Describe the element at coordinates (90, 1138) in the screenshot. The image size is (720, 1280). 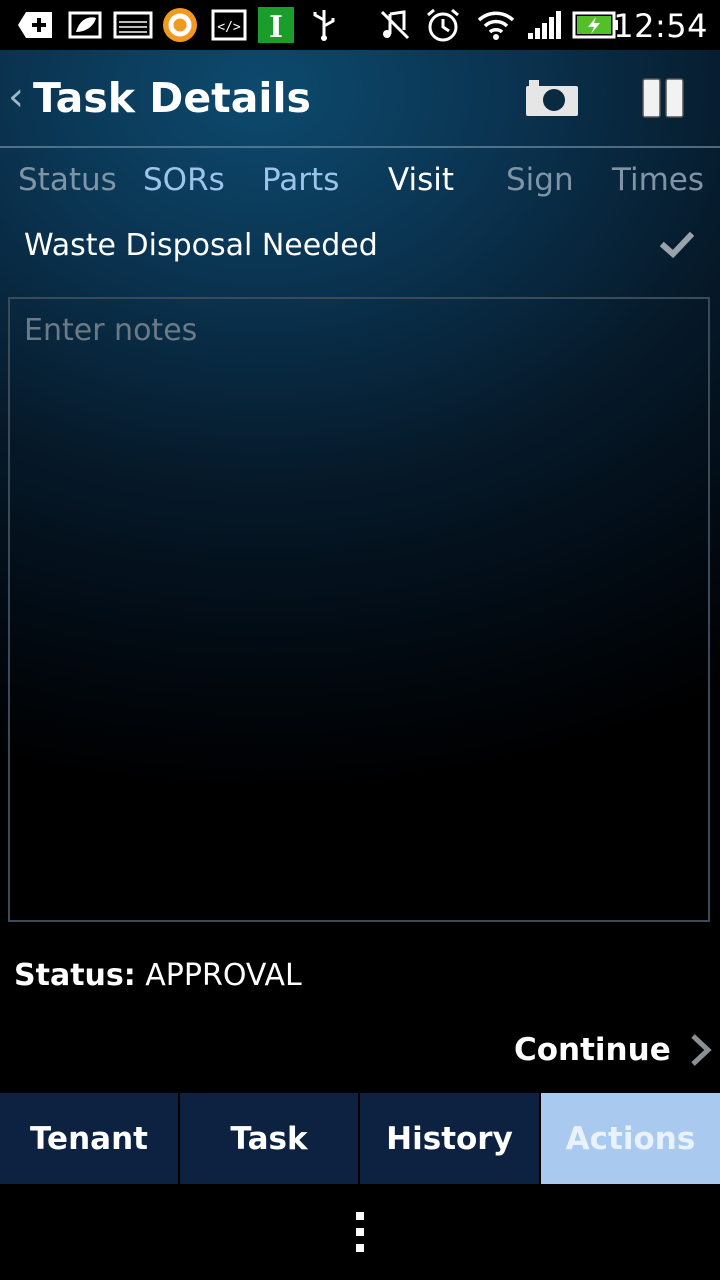
I see `tab-tenant: Tenant` at that location.